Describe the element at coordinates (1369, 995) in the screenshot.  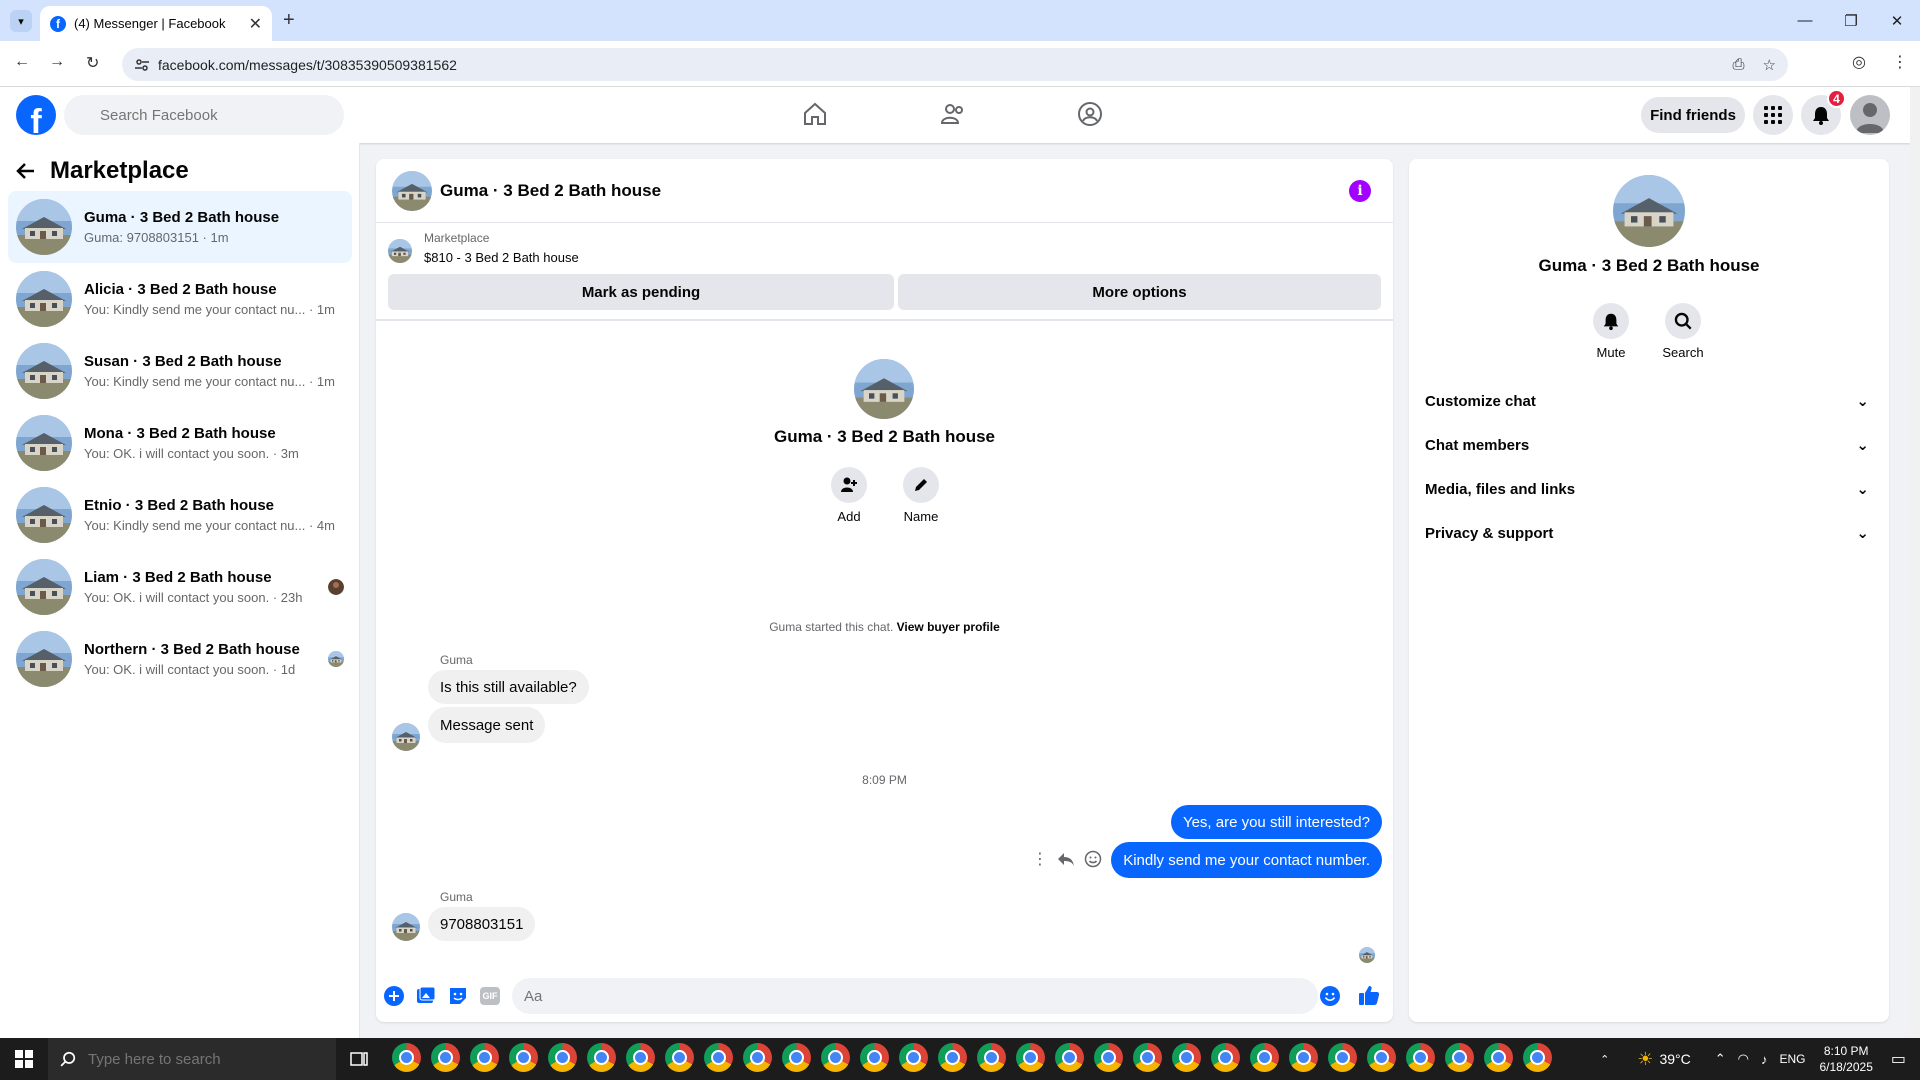
I see `thumbs-up-icon` at that location.